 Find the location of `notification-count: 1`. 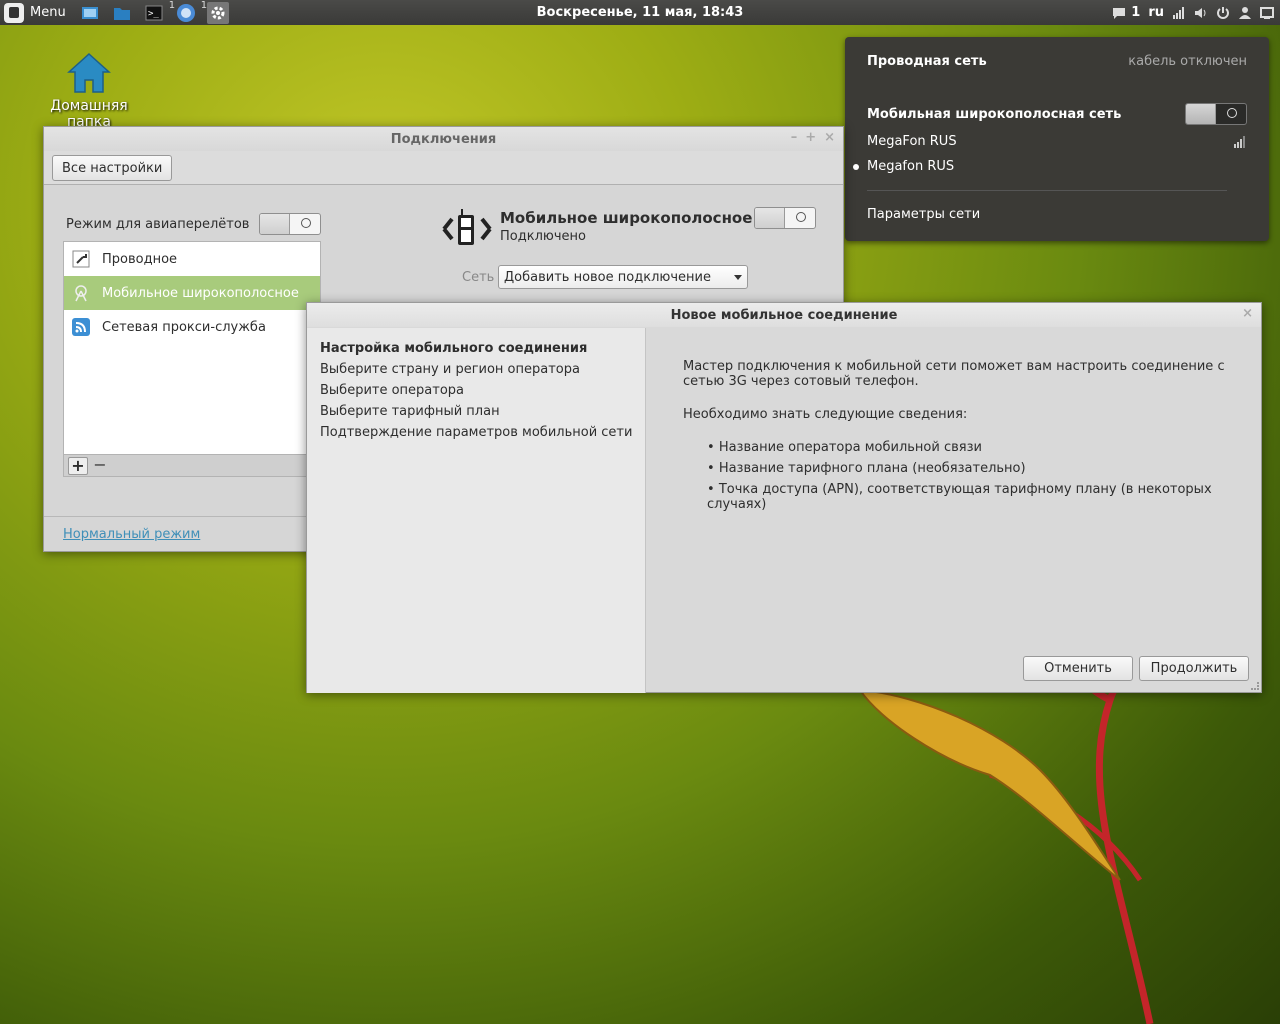

notification-count: 1 is located at coordinates (1136, 12).